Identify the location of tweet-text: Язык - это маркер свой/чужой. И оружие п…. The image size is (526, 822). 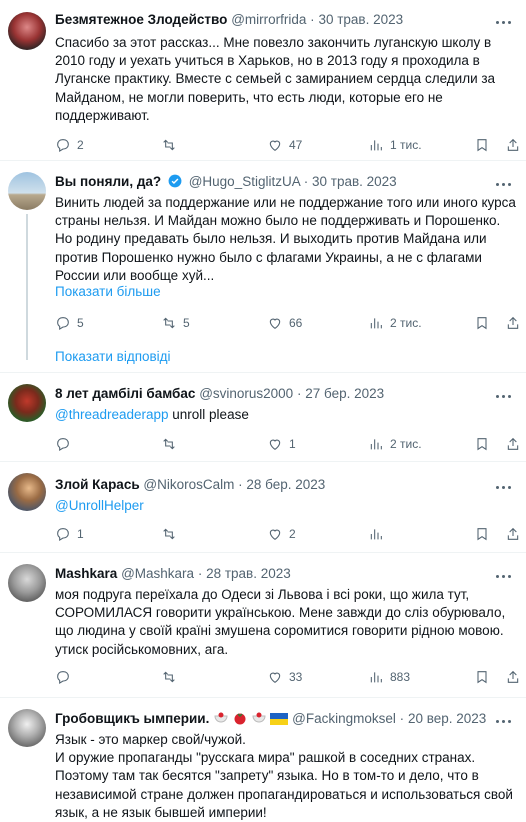
(286, 776).